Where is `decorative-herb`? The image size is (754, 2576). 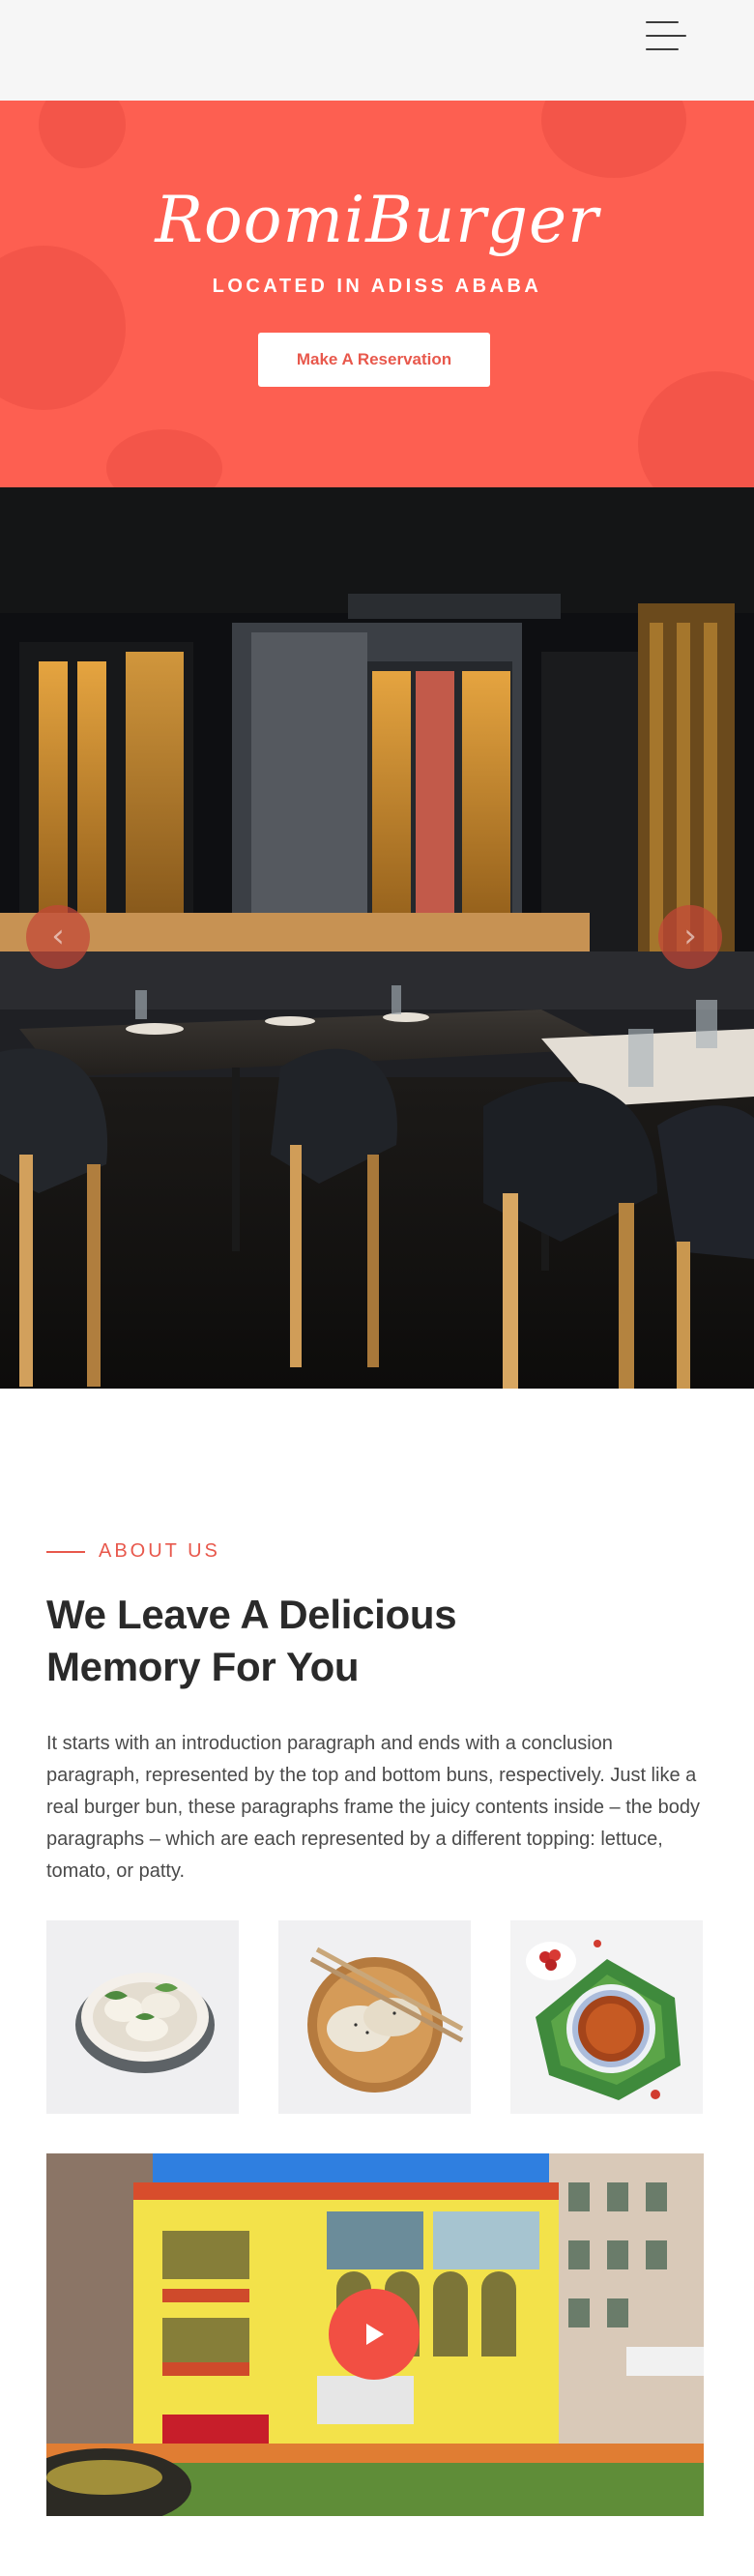 decorative-herb is located at coordinates (83, 134).